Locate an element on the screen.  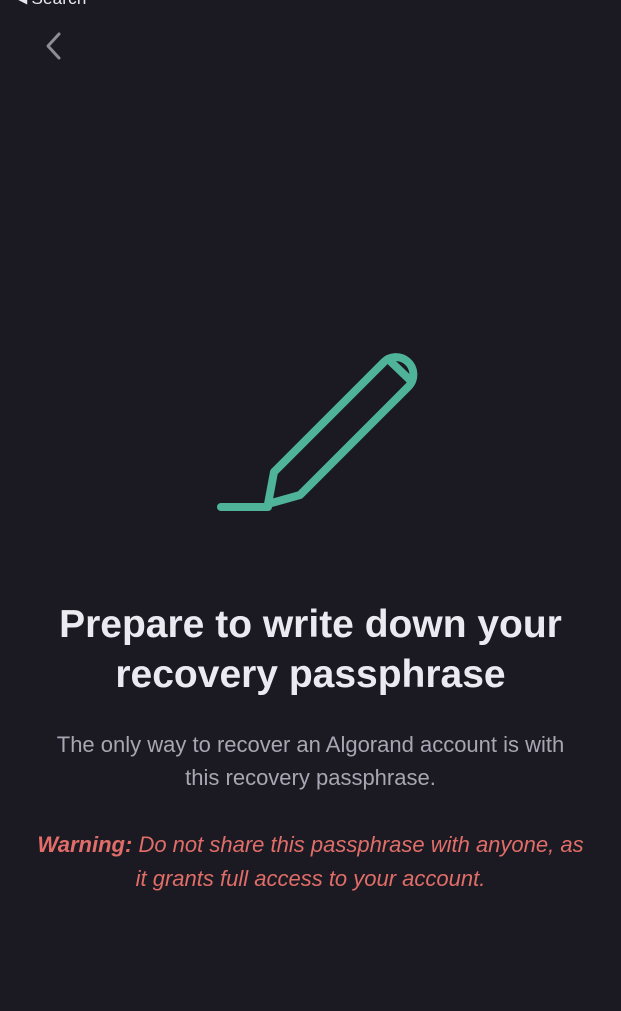
pencil-illustration is located at coordinates (330, 422).